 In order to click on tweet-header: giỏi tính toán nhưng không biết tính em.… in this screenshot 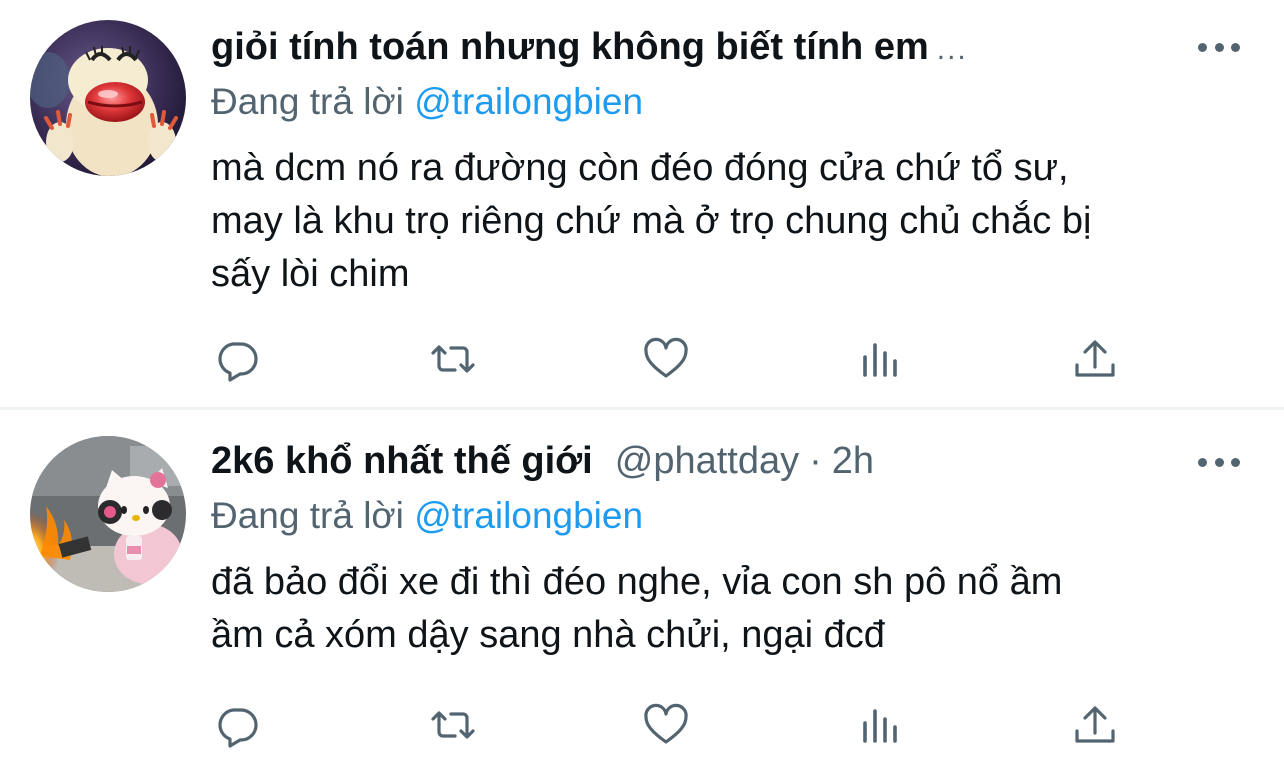, I will do `click(589, 48)`.